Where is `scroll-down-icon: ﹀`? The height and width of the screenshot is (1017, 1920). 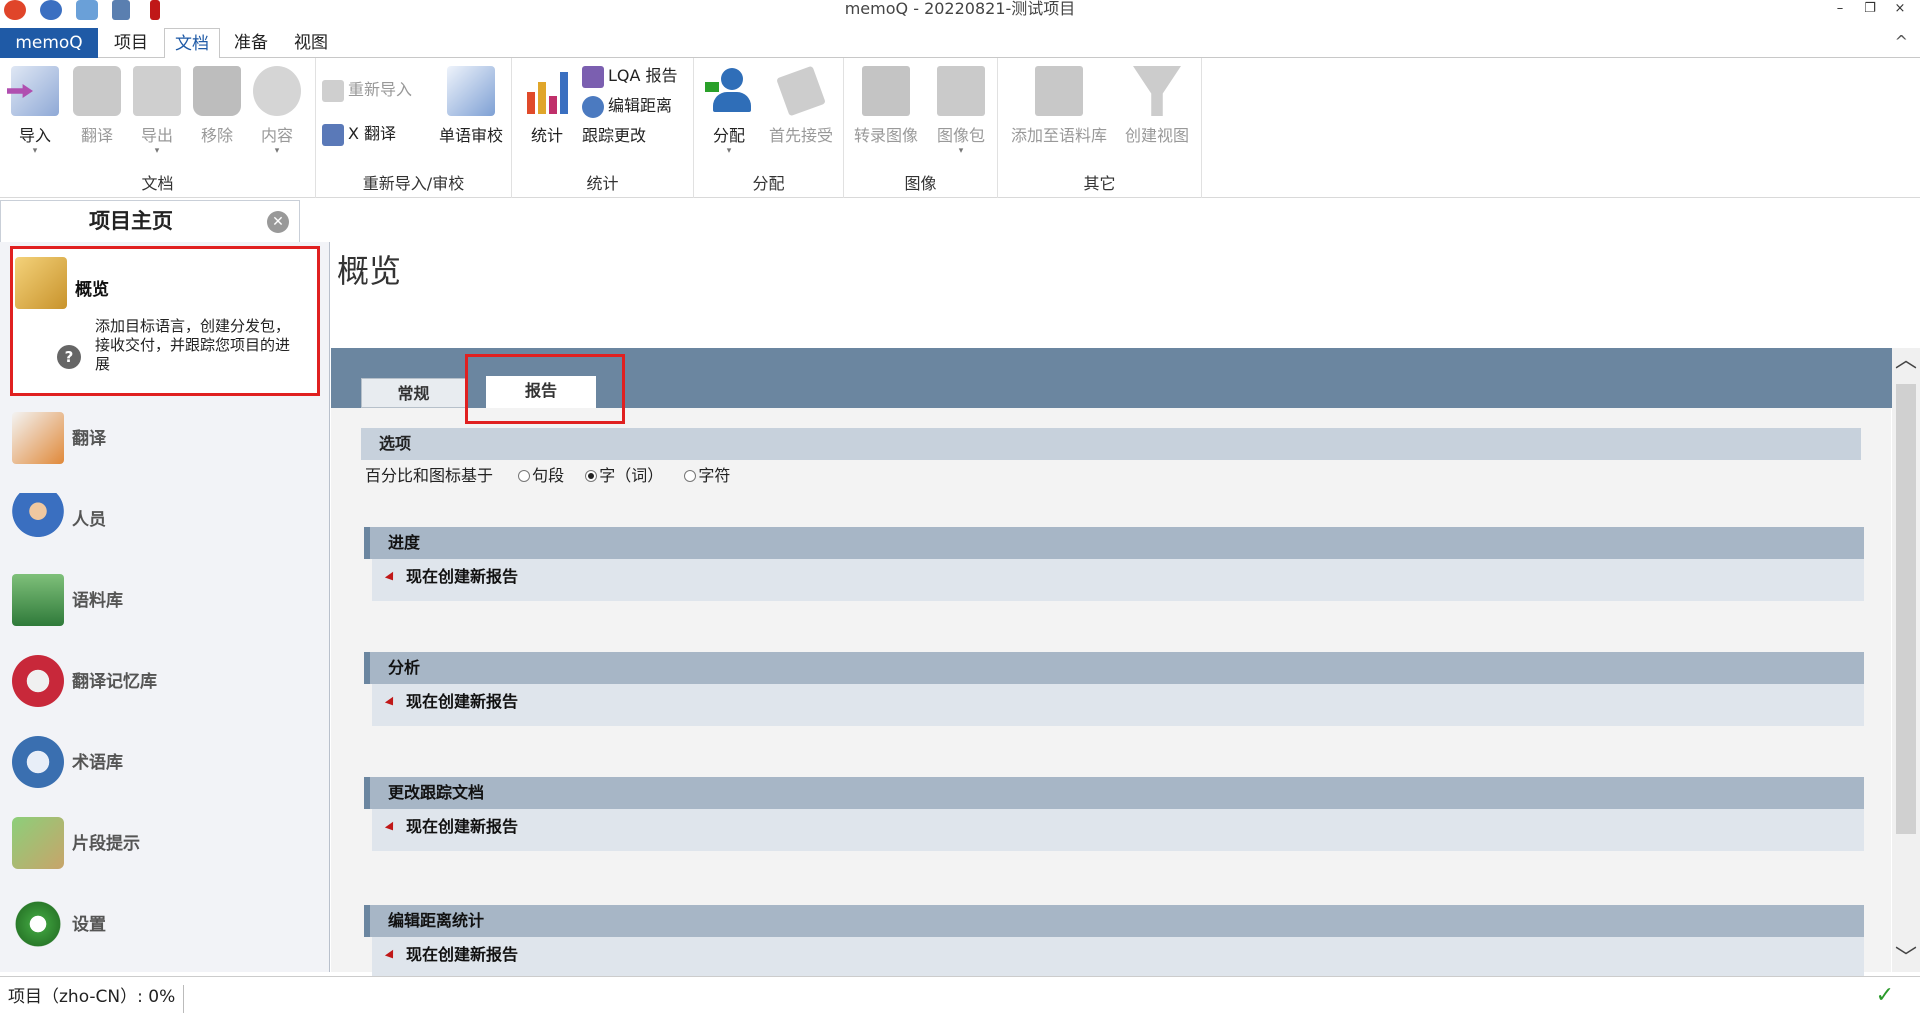 scroll-down-icon: ﹀ is located at coordinates (1906, 959).